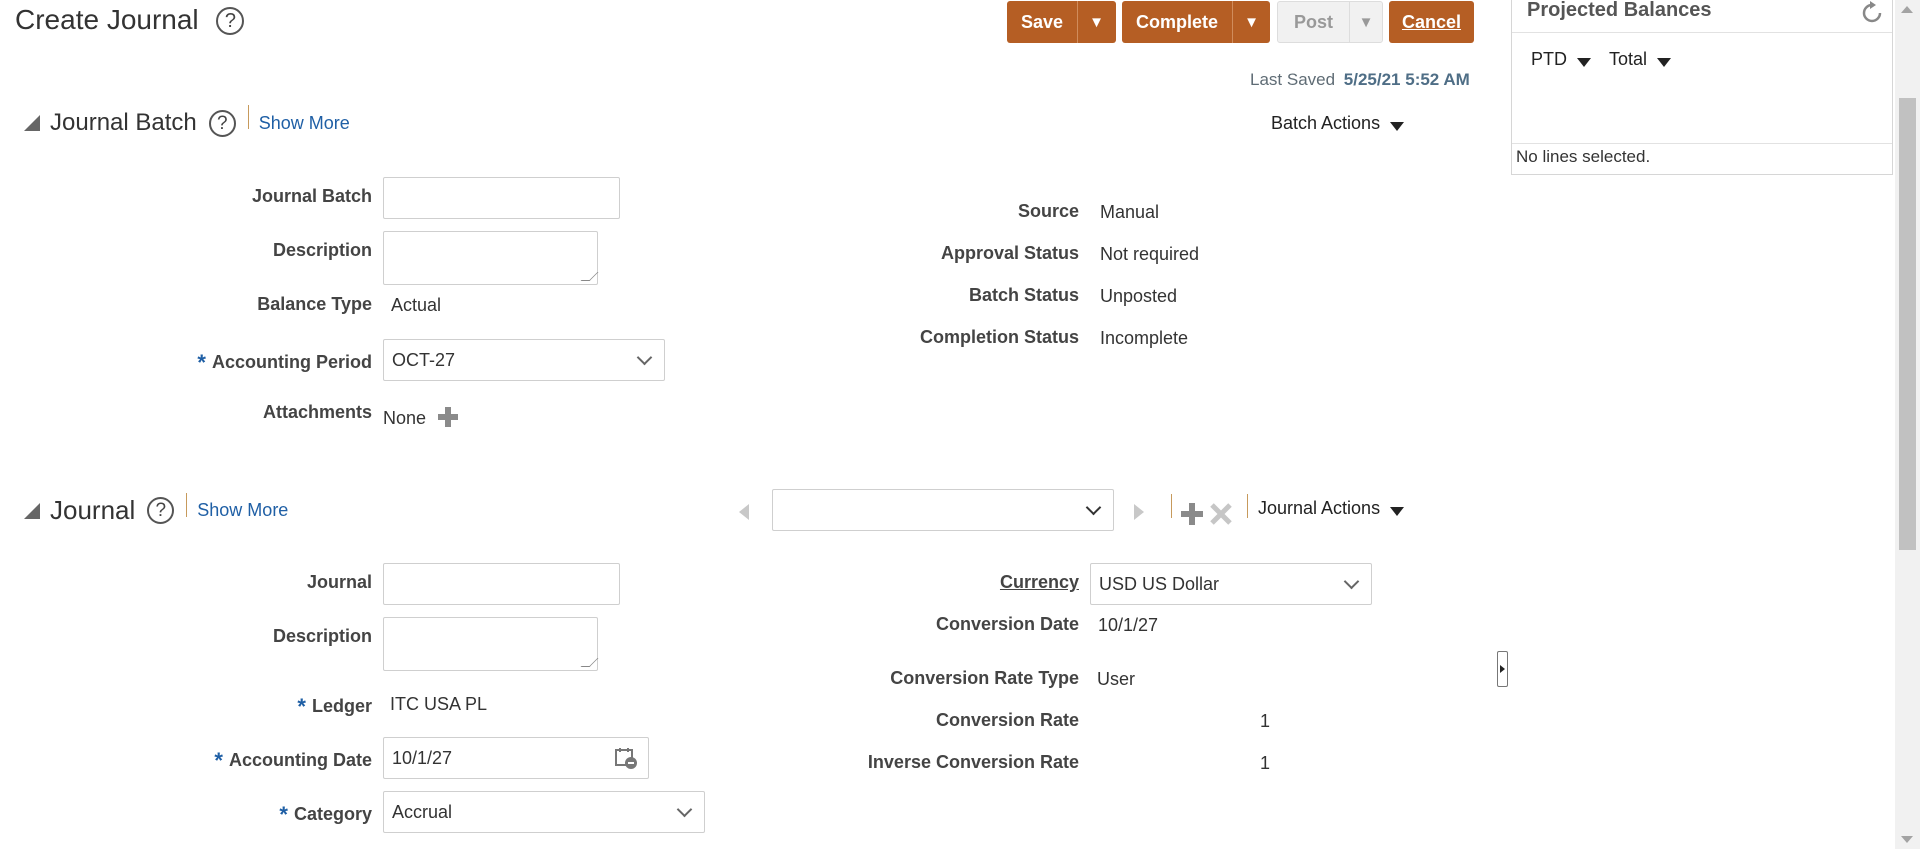  I want to click on last-saved: Last Saved 5/25/21 5:52 AM, so click(1360, 80).